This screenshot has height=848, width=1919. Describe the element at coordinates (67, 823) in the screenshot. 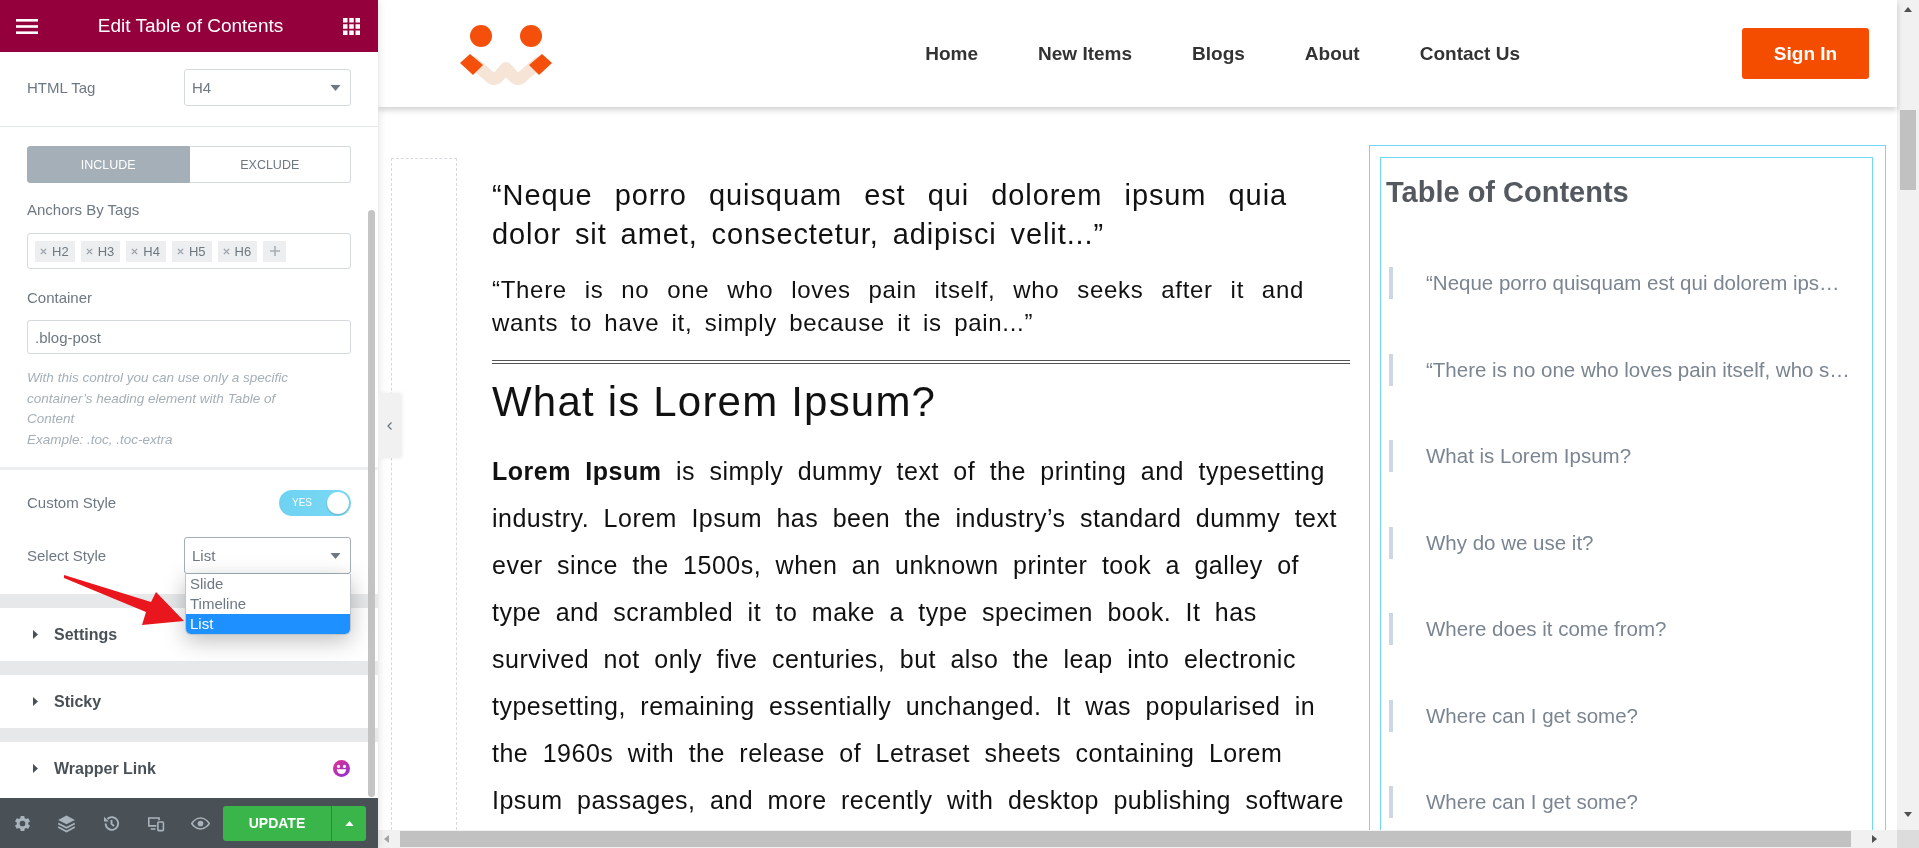

I see `layers-icon` at that location.